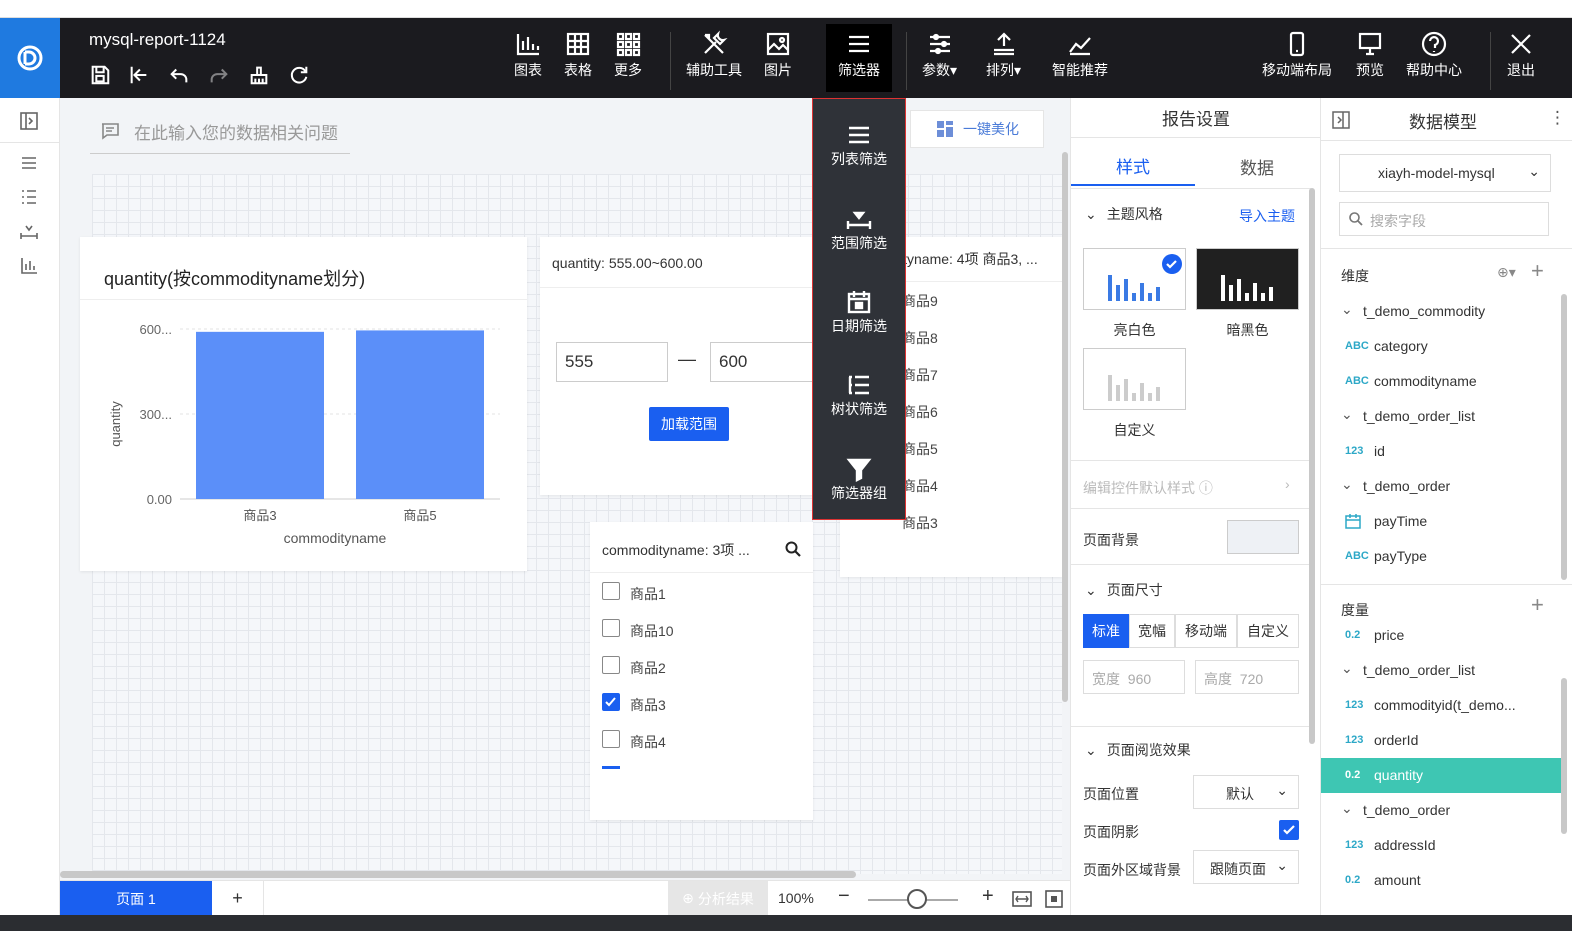 The image size is (1572, 931). Describe the element at coordinates (1134, 279) in the screenshot. I see `theme-light-thumb` at that location.